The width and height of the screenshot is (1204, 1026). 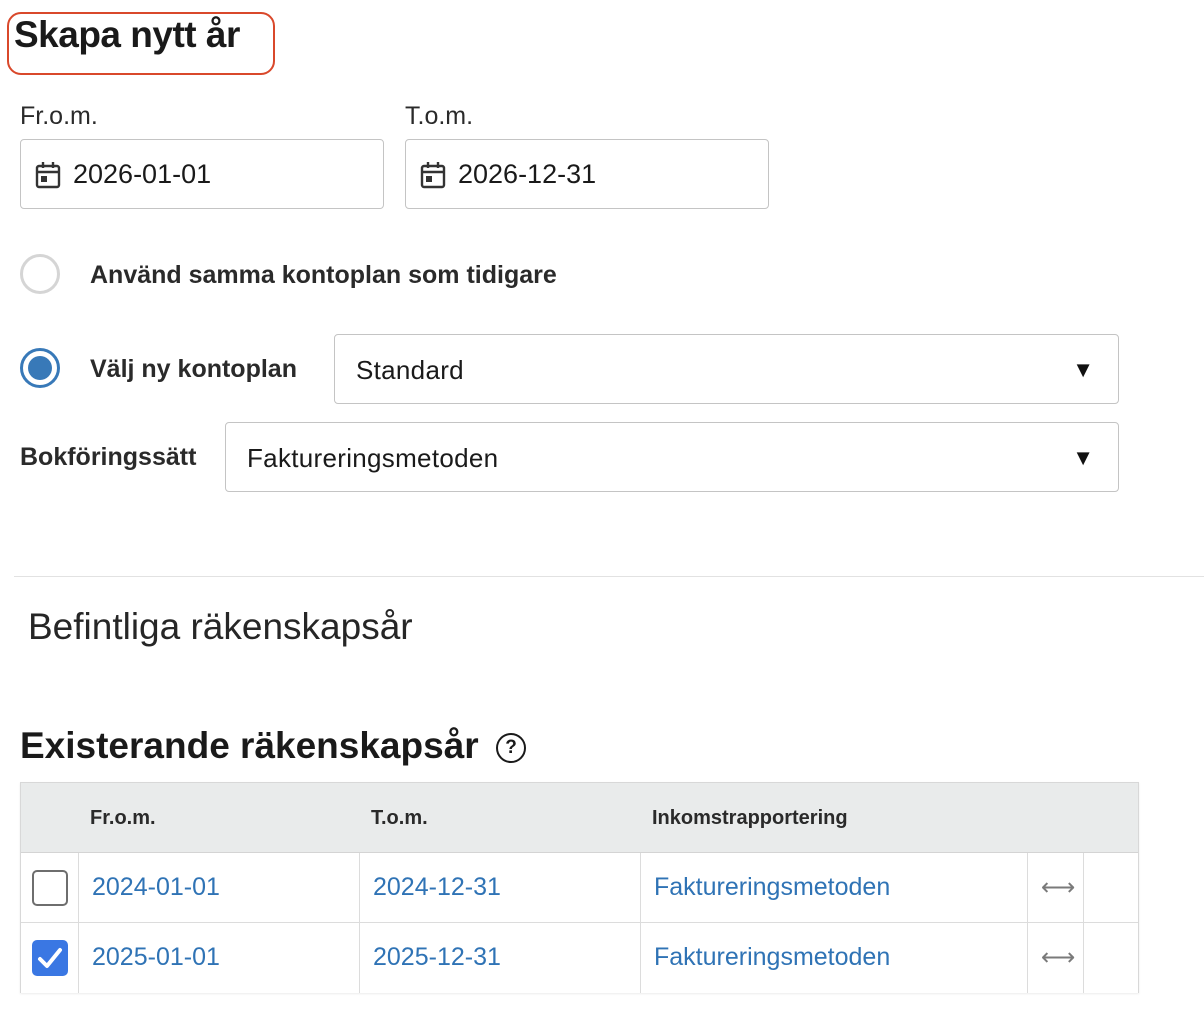 I want to click on radio-same-kontoplan-label: Använd samma kontoplan som tidigare, so click(x=323, y=275).